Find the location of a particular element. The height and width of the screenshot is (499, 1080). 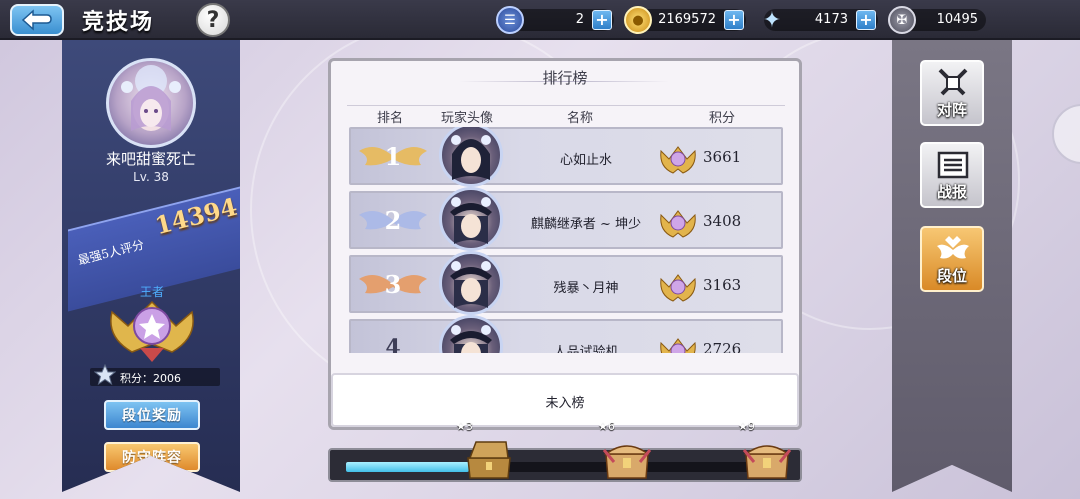

king-rank-badge-icon: 王者 is located at coordinates (152, 323).